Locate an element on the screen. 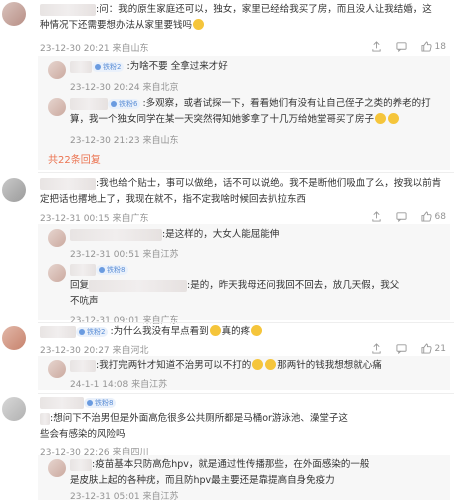 The height and width of the screenshot is (502, 454). reply-time: 23-12-30 20:24 is located at coordinates (105, 88).